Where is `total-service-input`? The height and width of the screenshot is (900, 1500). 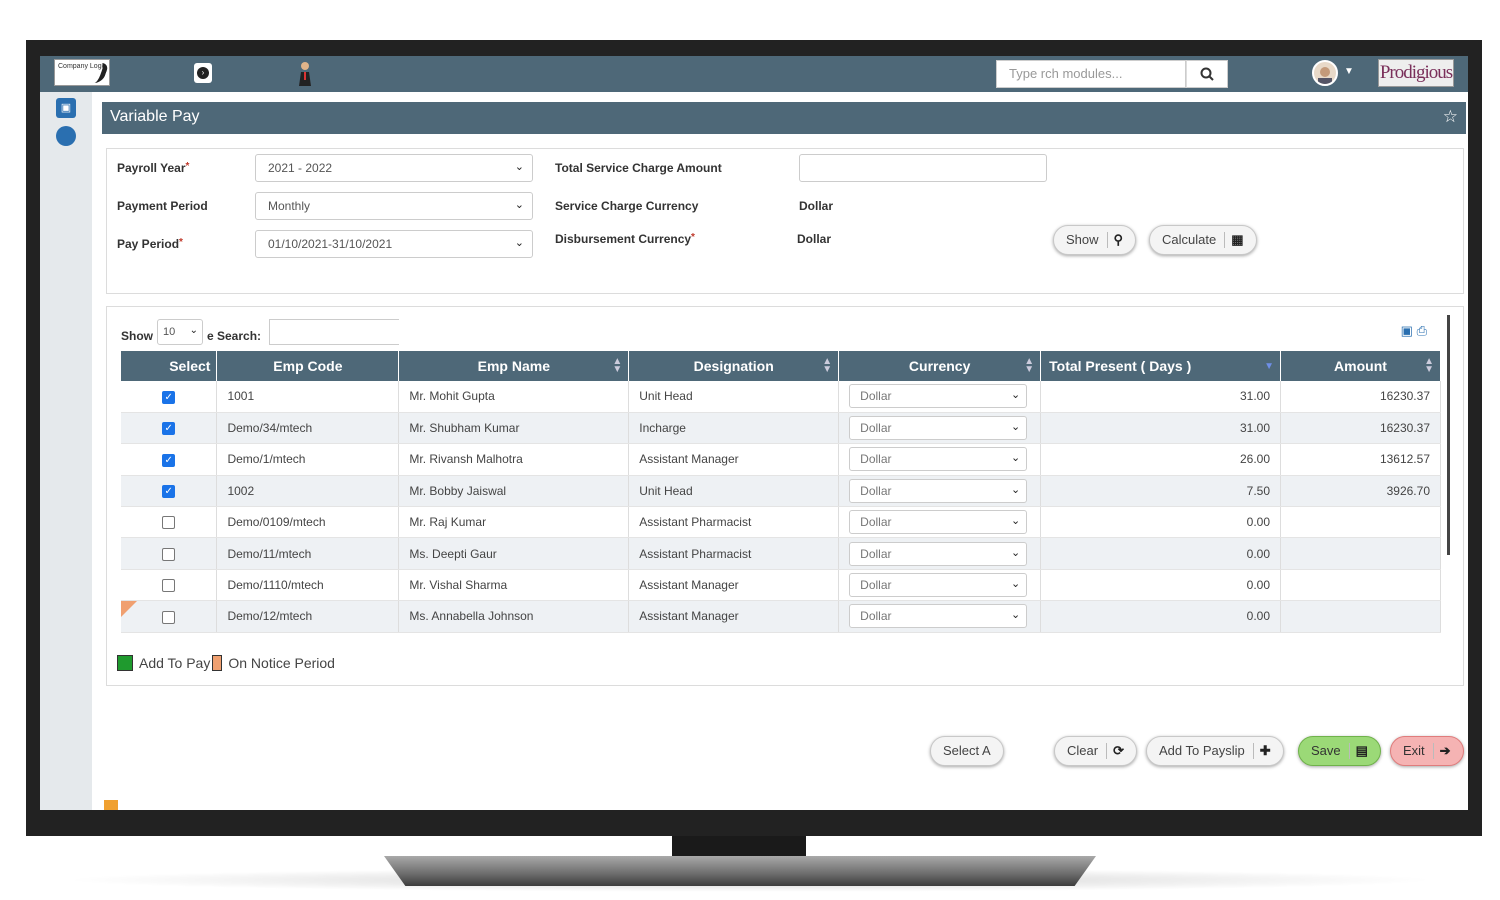 total-service-input is located at coordinates (923, 168).